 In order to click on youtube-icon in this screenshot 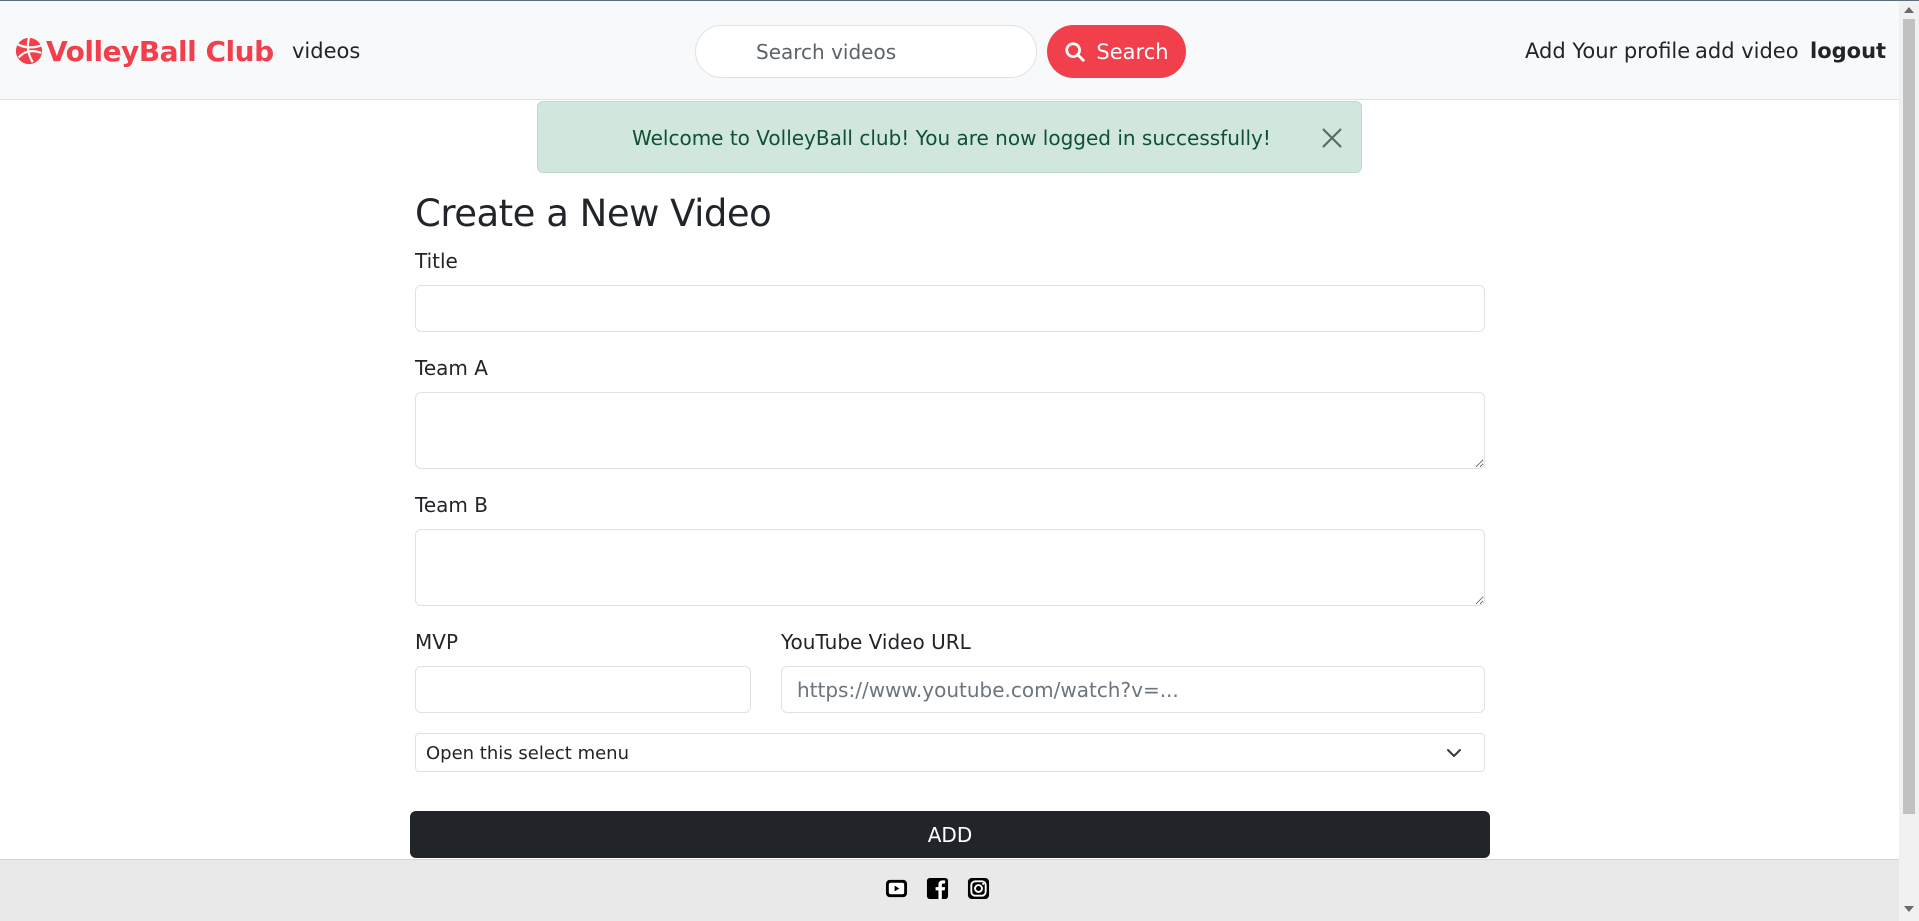, I will do `click(896, 888)`.